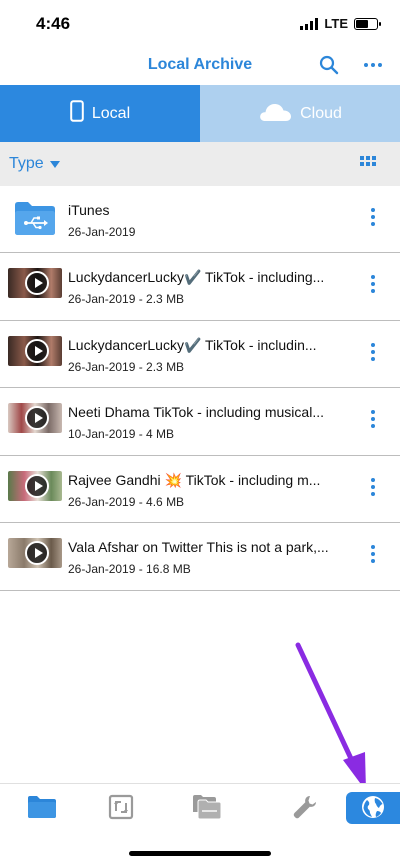 The height and width of the screenshot is (865, 400). What do you see at coordinates (200, 853) in the screenshot?
I see `home-indicator` at bounding box center [200, 853].